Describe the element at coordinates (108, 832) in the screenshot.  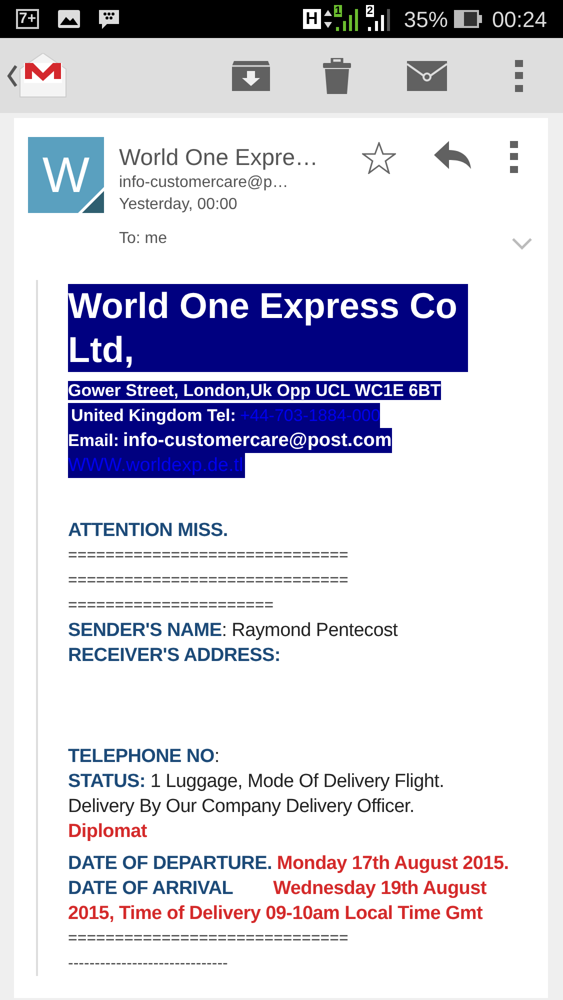
I see `letter-line: Diplomat` at that location.